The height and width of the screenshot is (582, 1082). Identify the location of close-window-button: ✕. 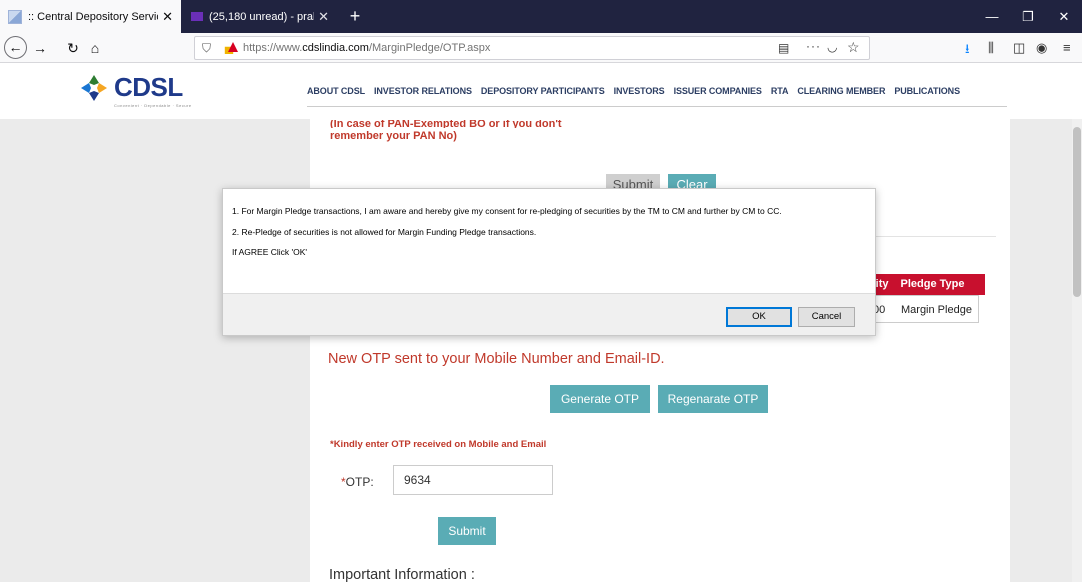
(1064, 16).